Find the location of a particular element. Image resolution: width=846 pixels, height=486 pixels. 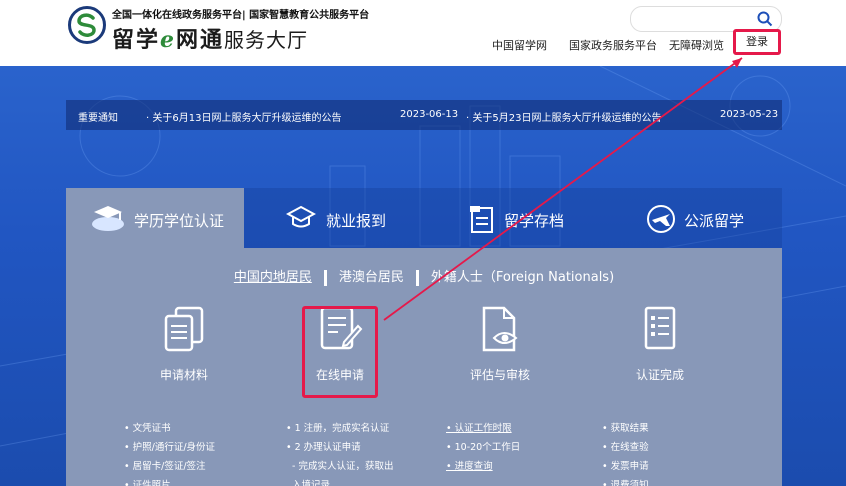

list-item: - 完成实人认证，获取出 is located at coordinates (340, 466).